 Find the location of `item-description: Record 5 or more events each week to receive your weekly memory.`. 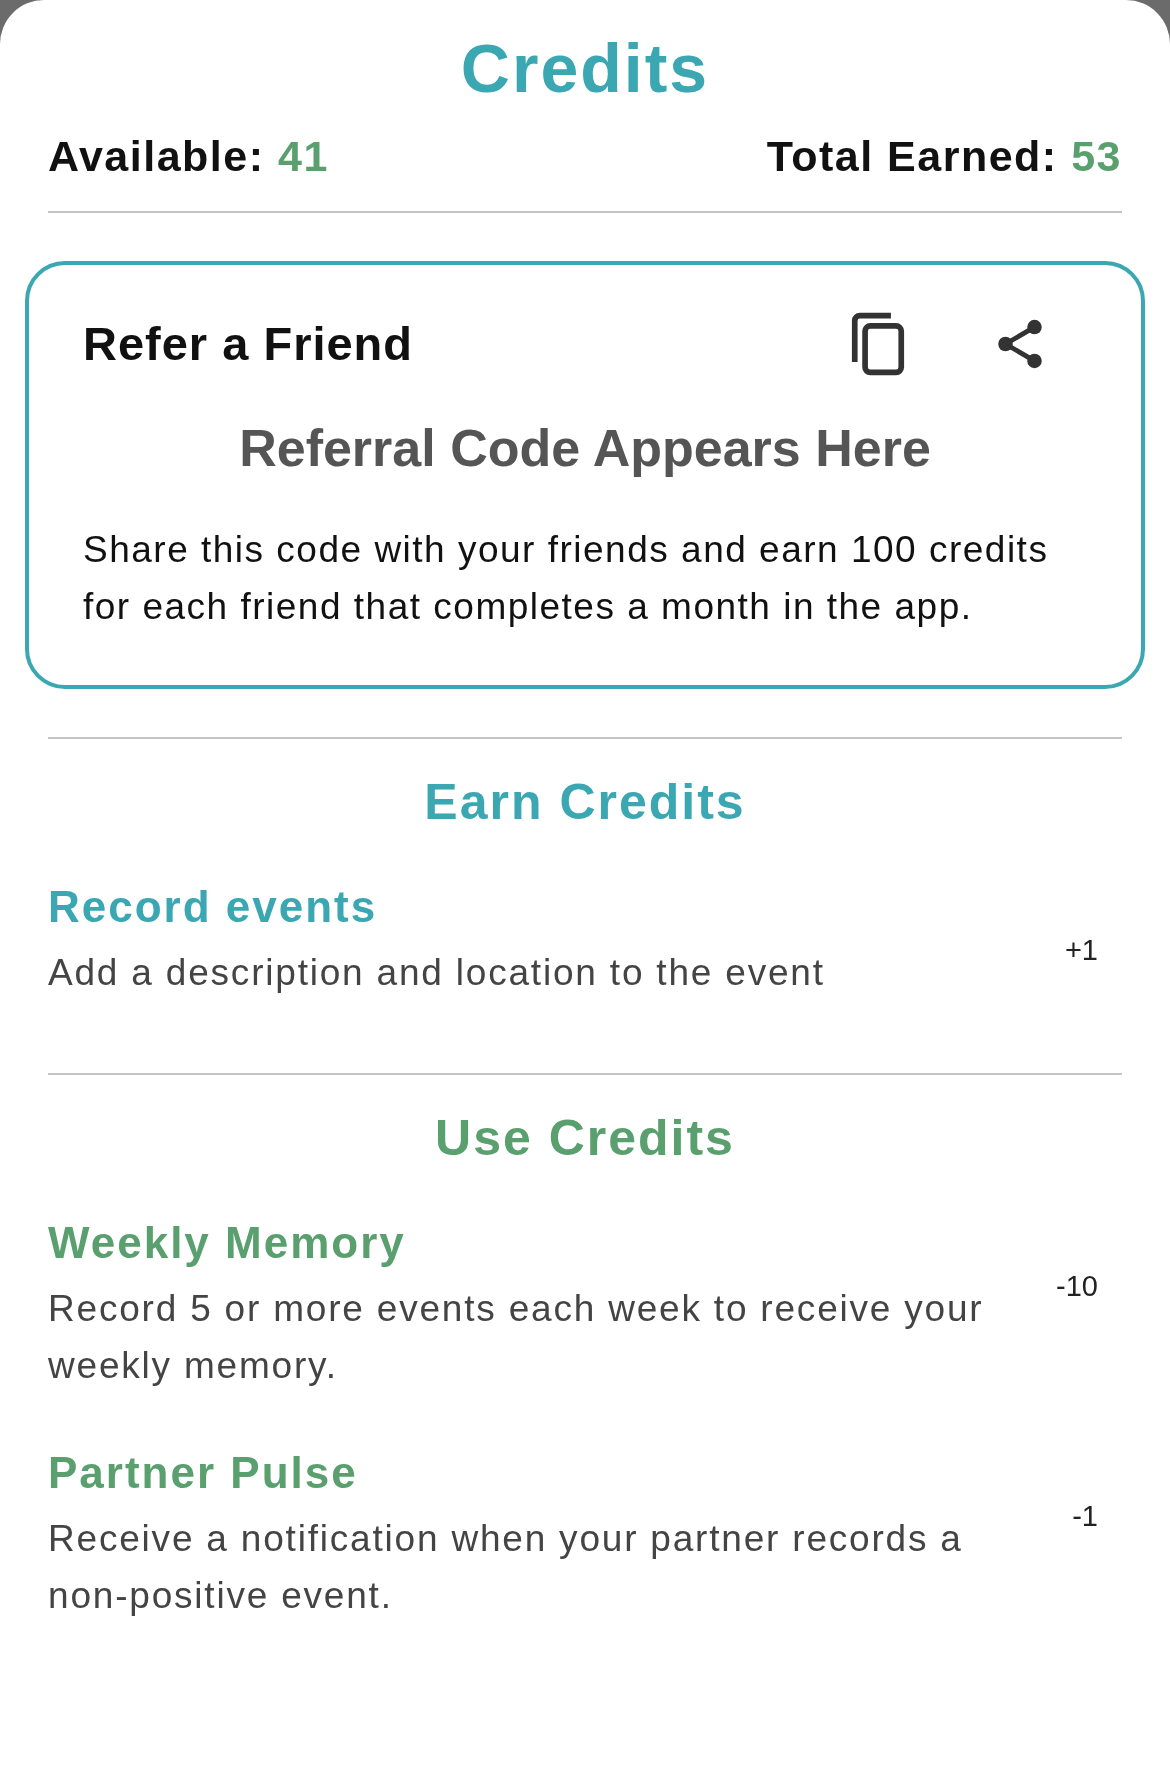

item-description: Record 5 or more events each week to receive your weekly memory. is located at coordinates (516, 1337).